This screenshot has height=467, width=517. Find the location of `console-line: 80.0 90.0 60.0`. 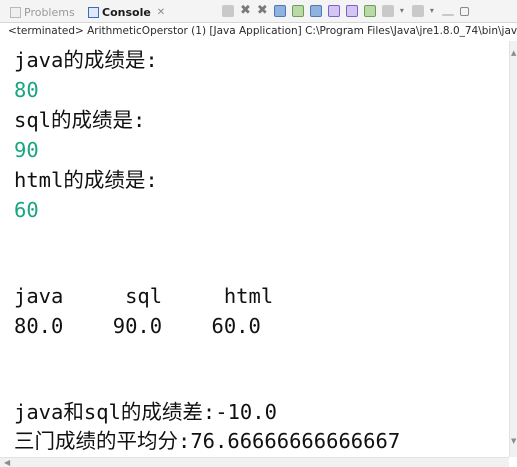

console-line: 80.0 90.0 60.0 is located at coordinates (137, 326).